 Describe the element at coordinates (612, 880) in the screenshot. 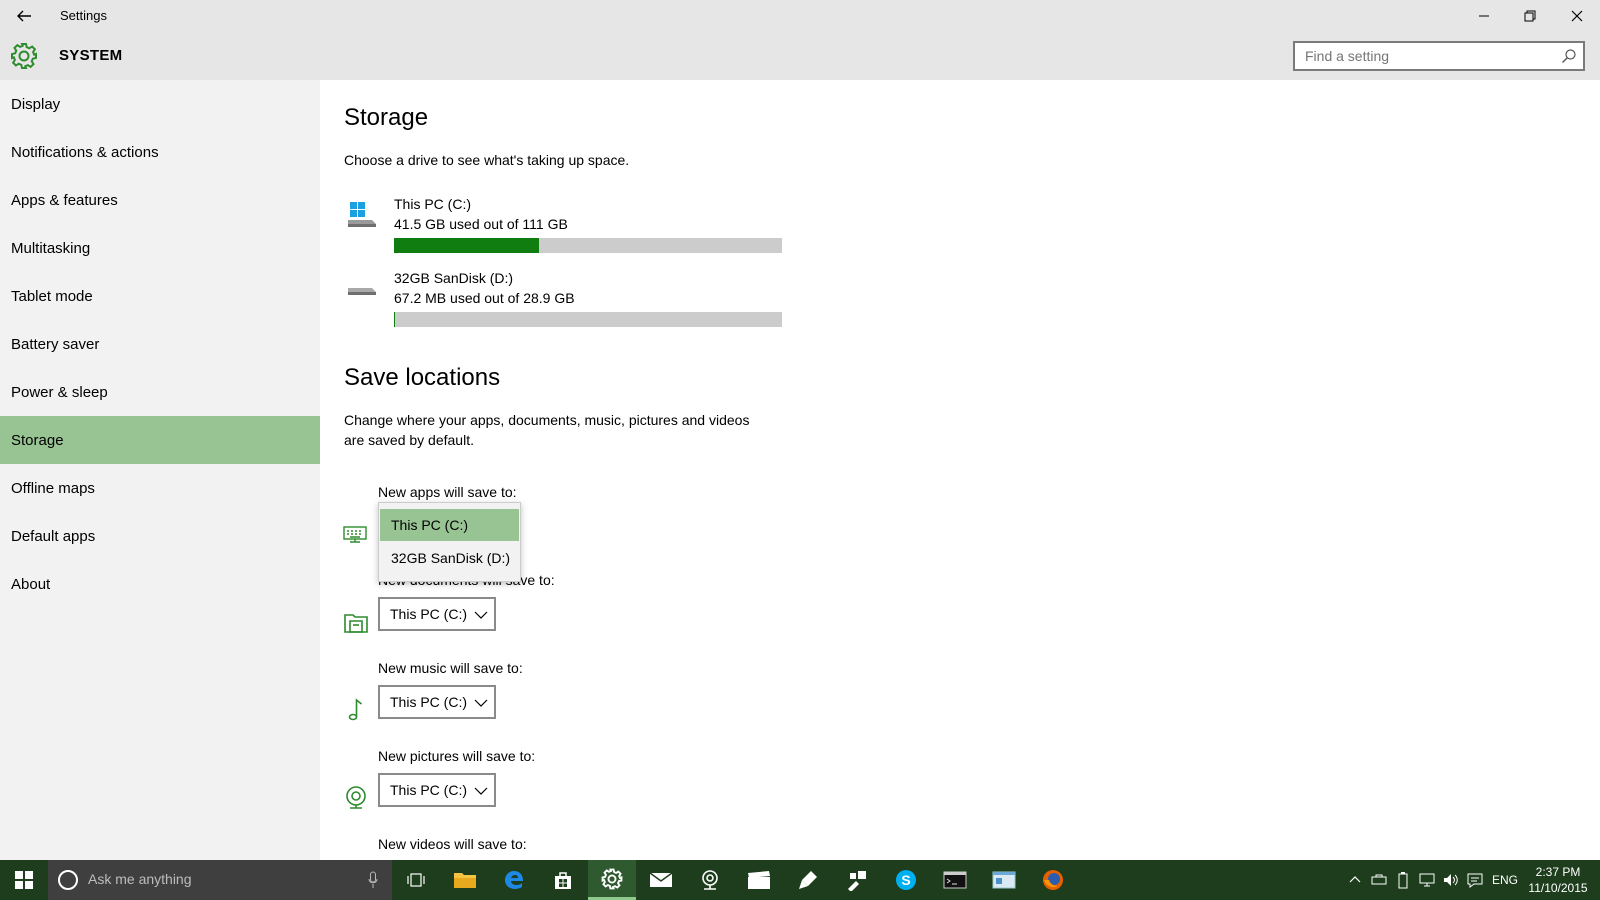

I see `settings-icon` at that location.